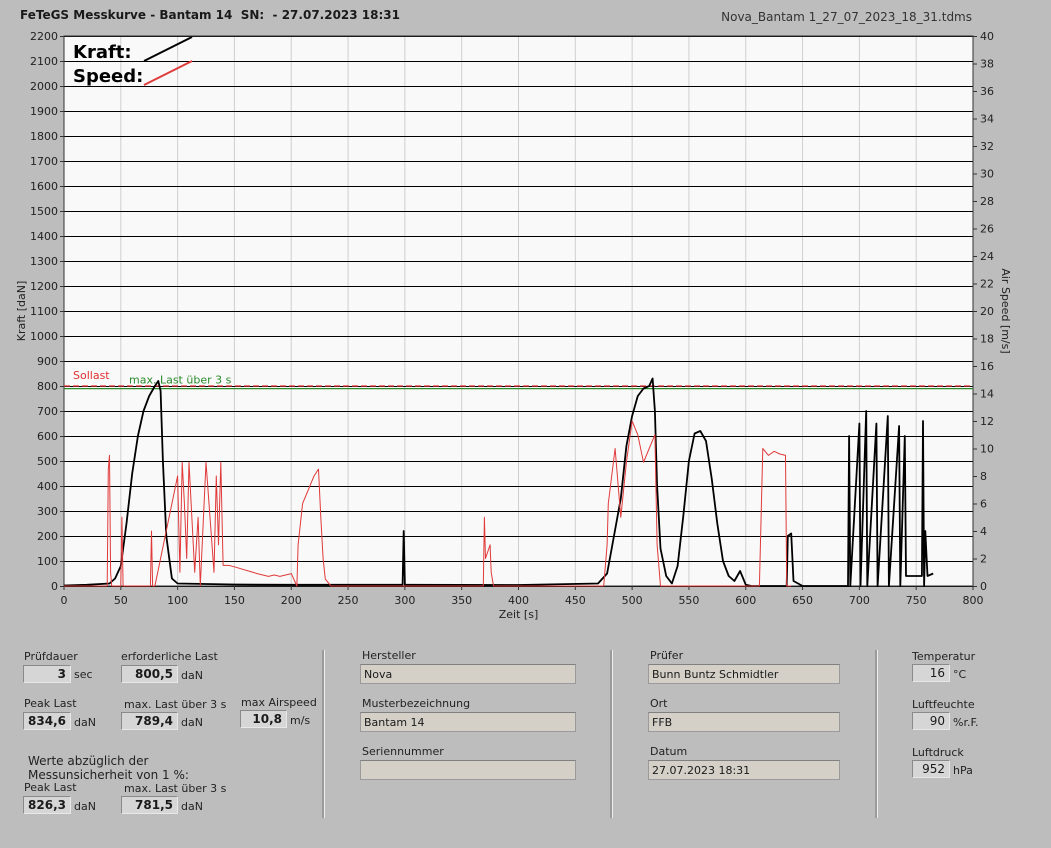 Image resolution: width=1051 pixels, height=848 pixels. Describe the element at coordinates (943, 704) in the screenshot. I see `luftfeuchte-label: Luftfeuchte` at that location.